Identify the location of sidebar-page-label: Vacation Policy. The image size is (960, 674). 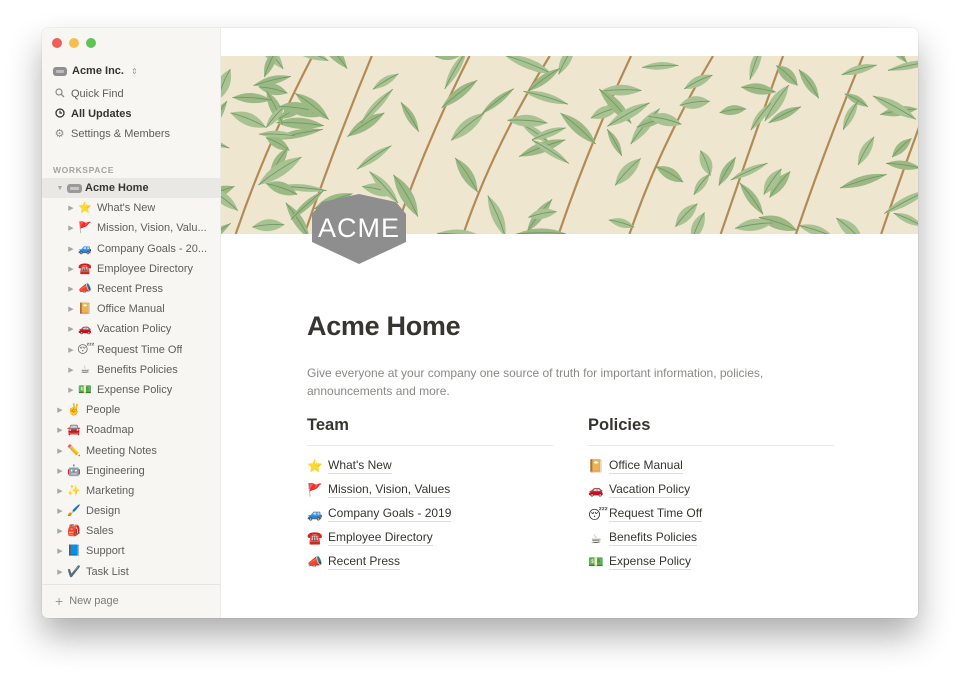
(134, 329).